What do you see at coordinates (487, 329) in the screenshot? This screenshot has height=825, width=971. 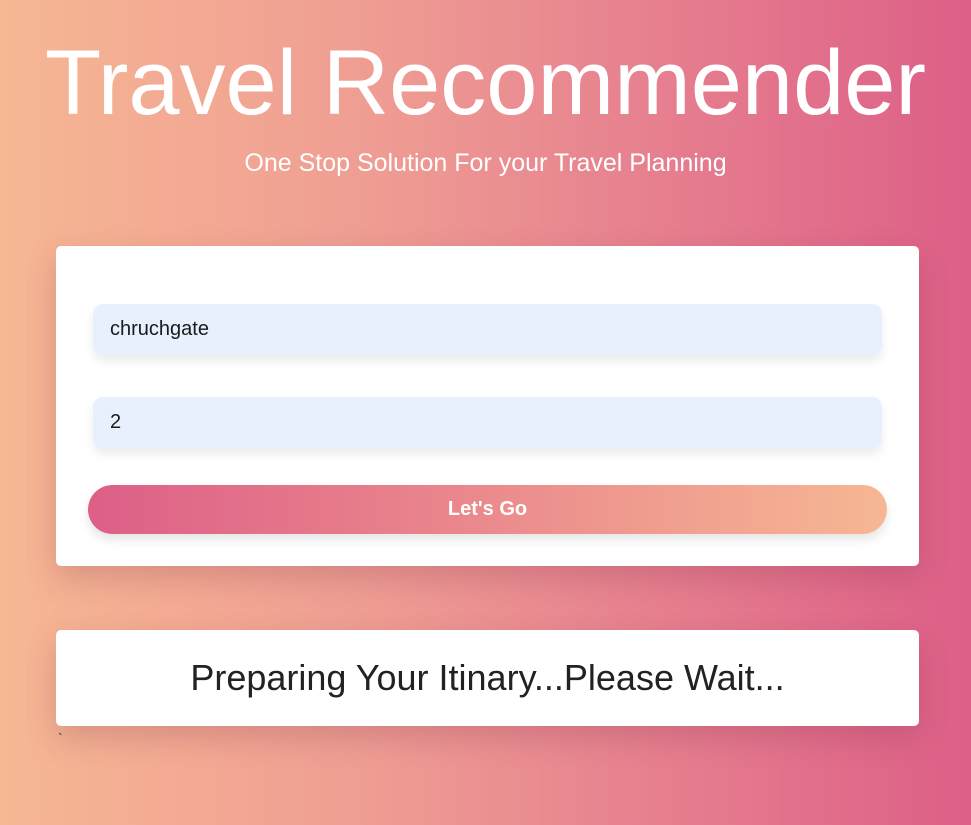 I see `source-location-input` at bounding box center [487, 329].